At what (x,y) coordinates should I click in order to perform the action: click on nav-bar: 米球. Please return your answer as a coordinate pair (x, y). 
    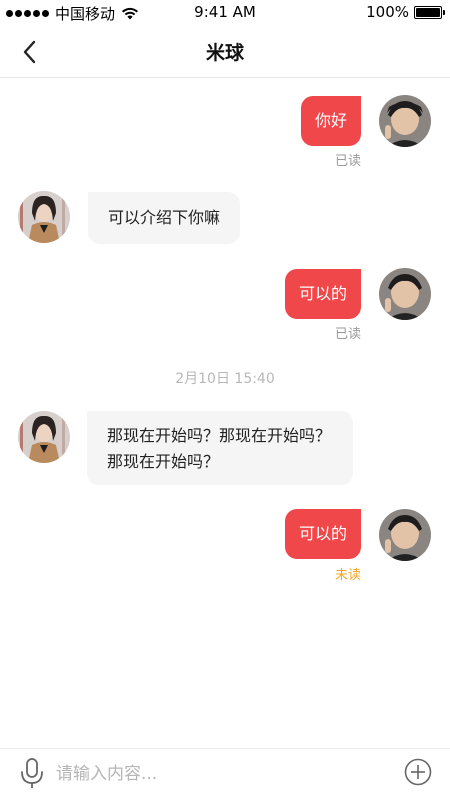
    Looking at the image, I should click on (225, 51).